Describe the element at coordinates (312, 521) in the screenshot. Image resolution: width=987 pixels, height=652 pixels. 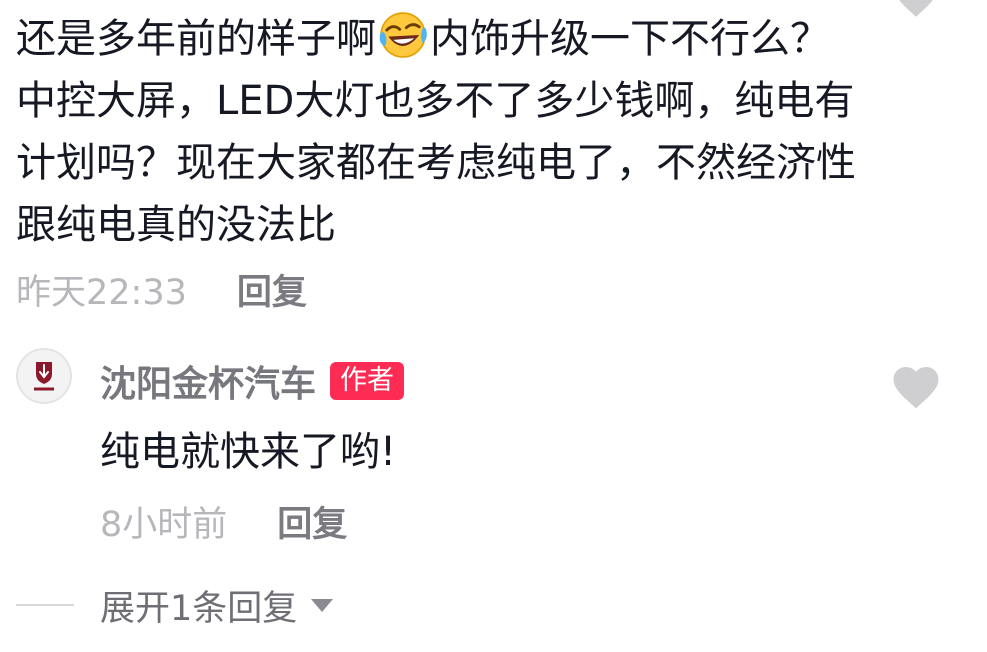
I see `reply-reply-button: 回复` at that location.